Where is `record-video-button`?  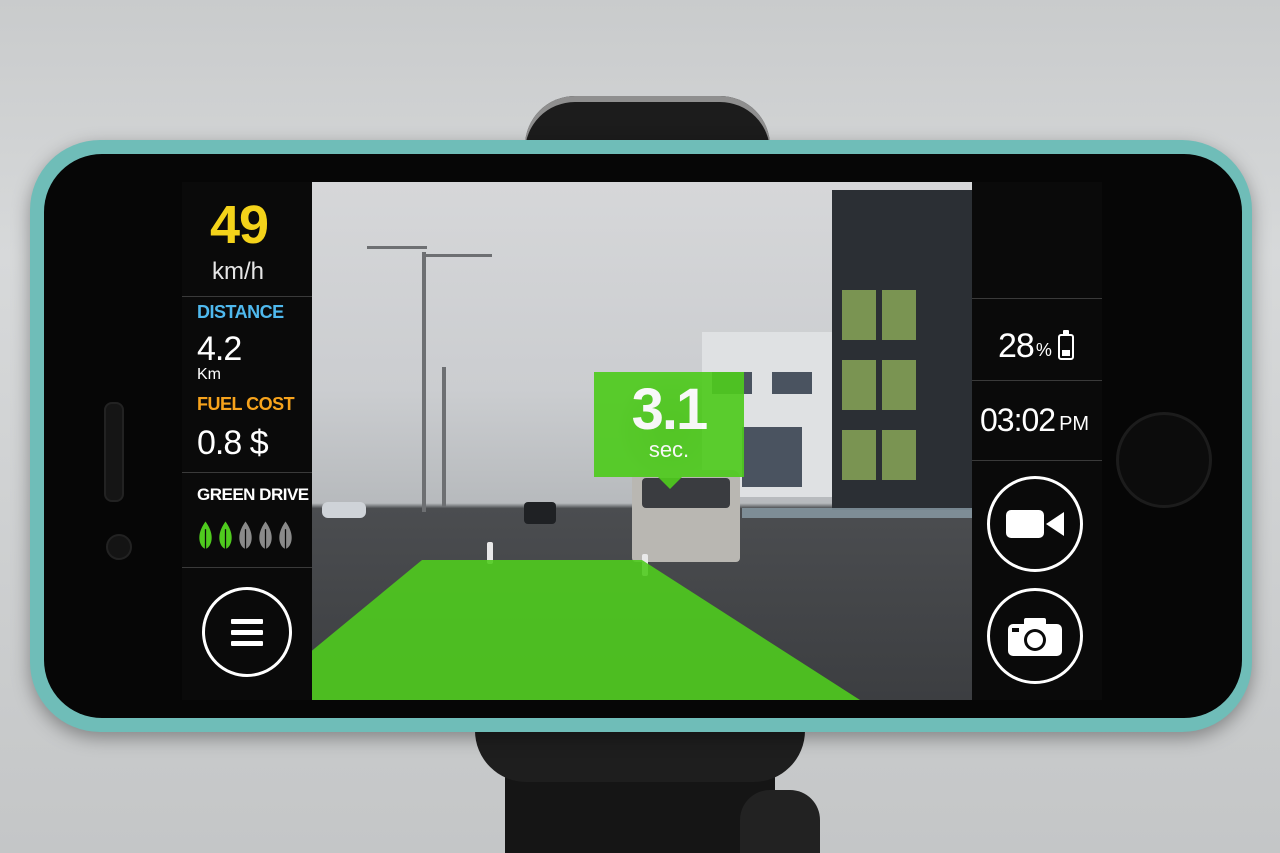
record-video-button is located at coordinates (1035, 524).